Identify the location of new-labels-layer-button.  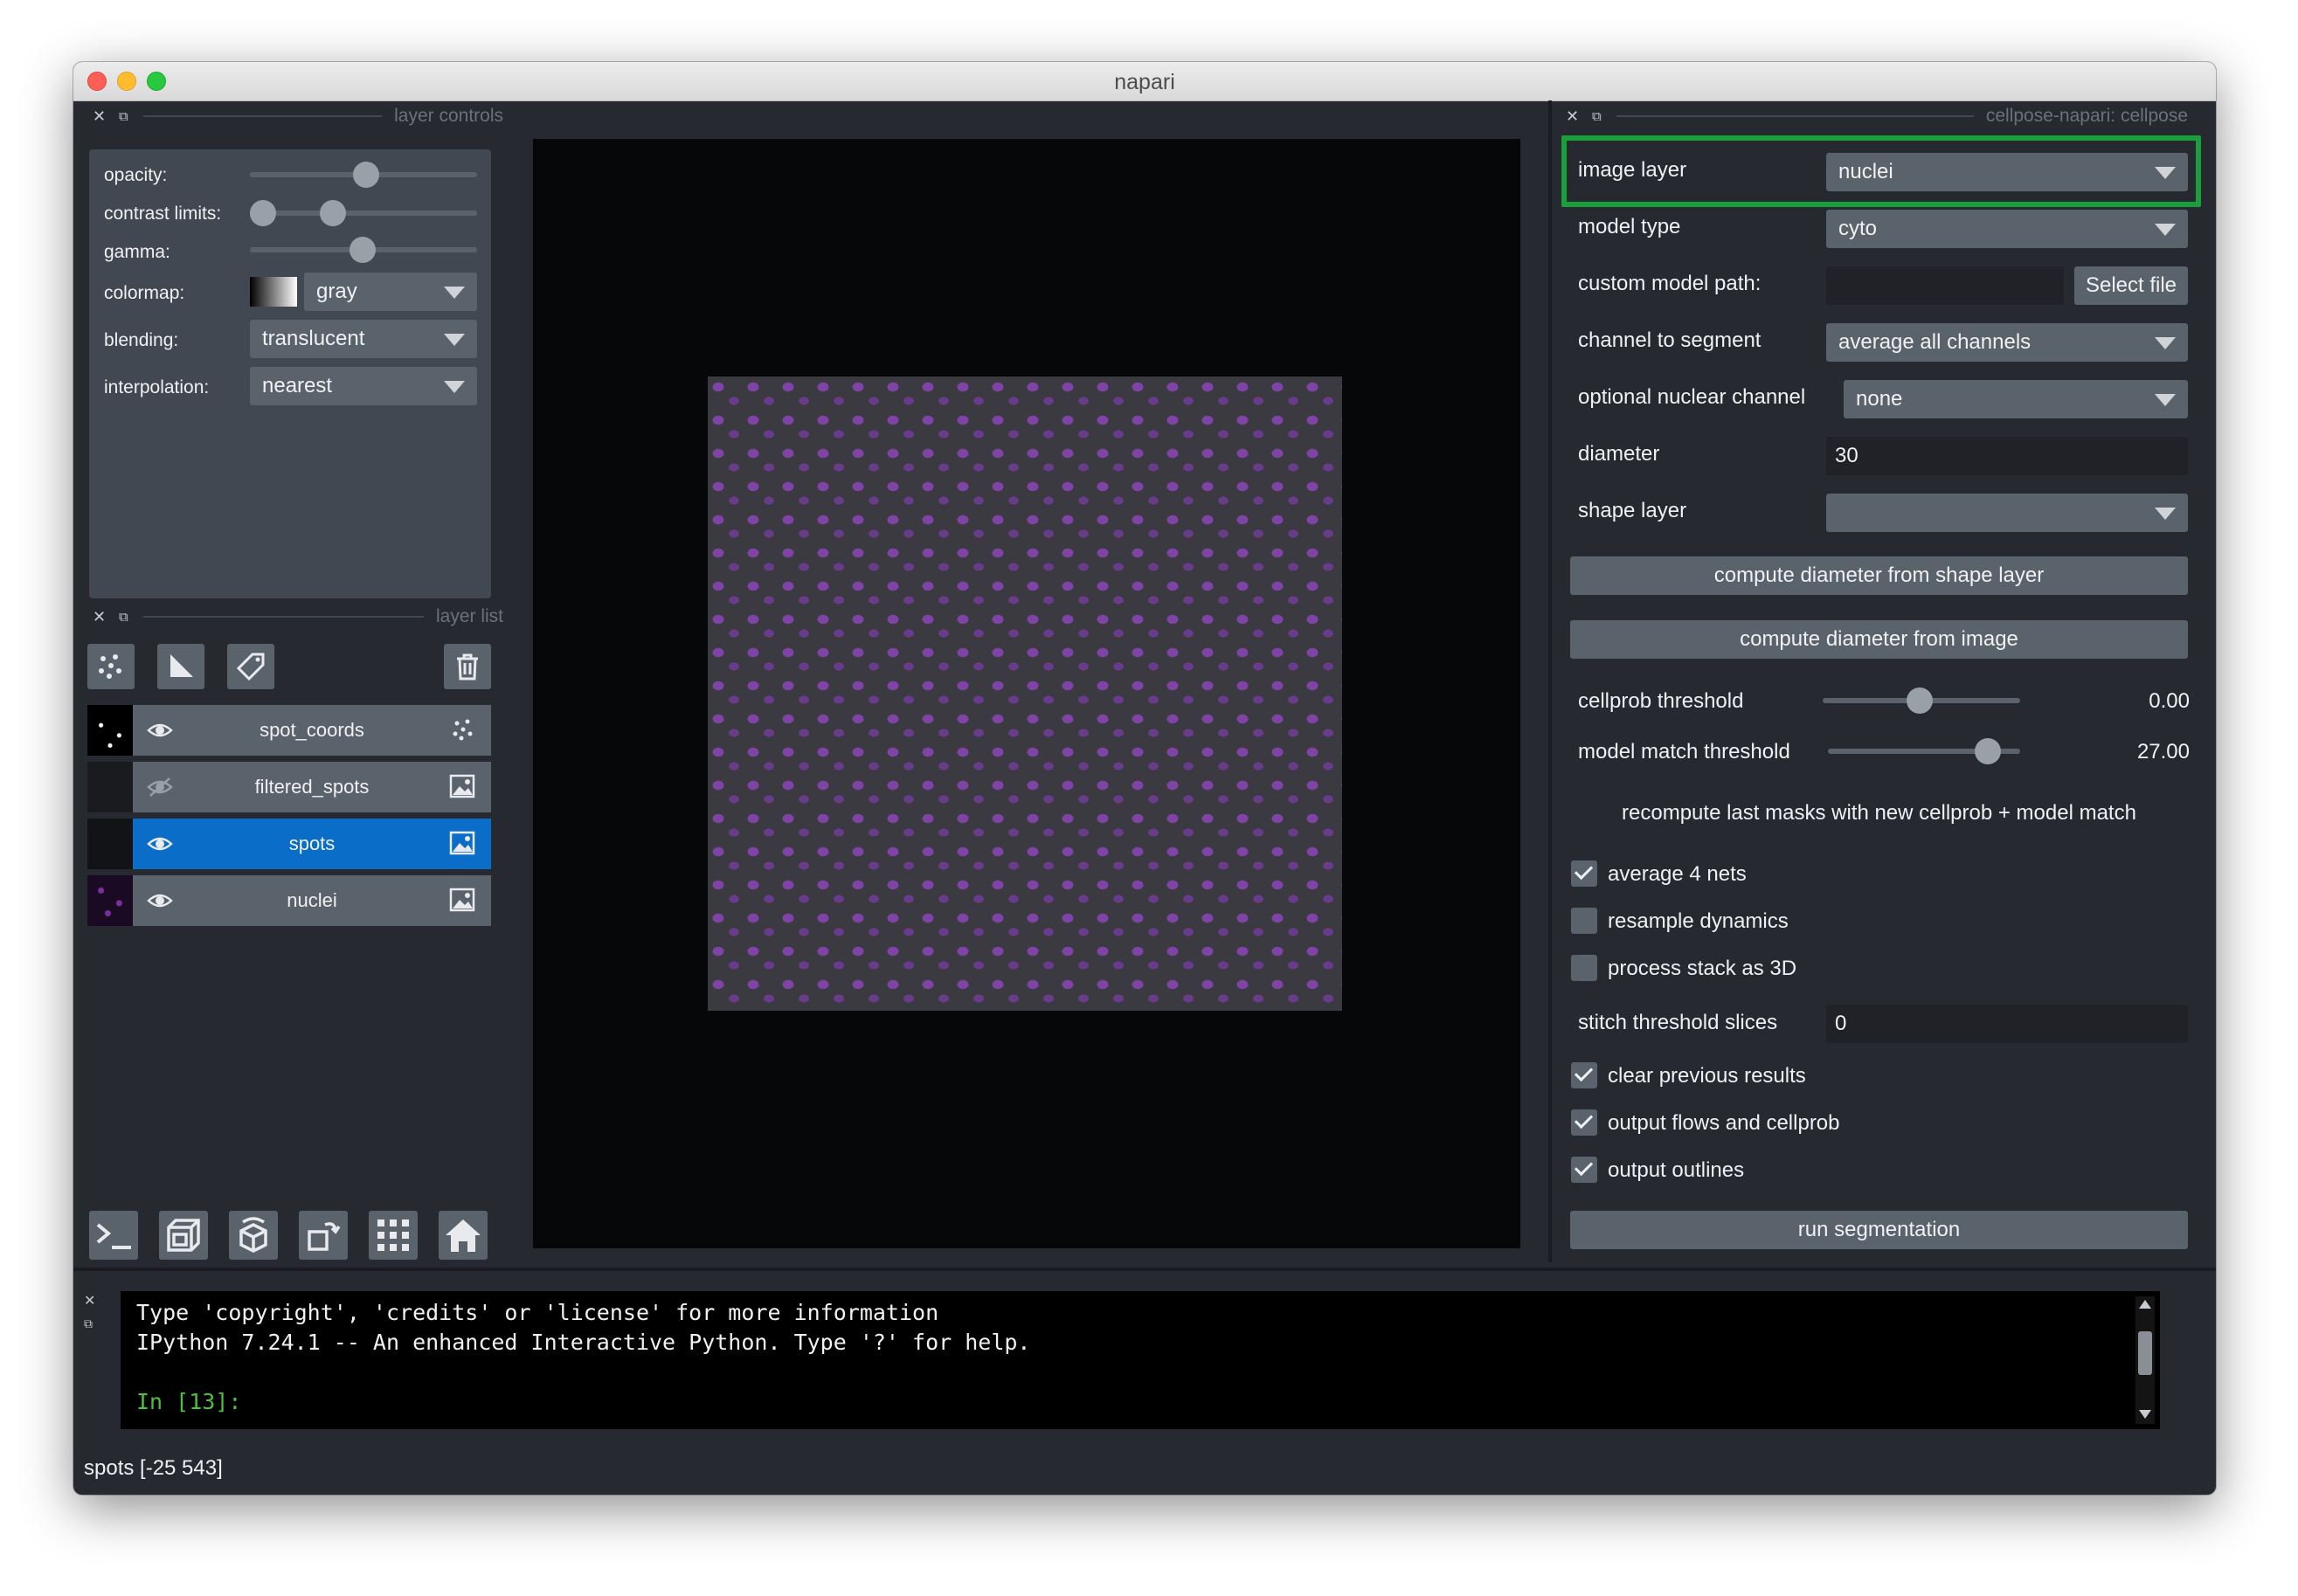
(250, 666).